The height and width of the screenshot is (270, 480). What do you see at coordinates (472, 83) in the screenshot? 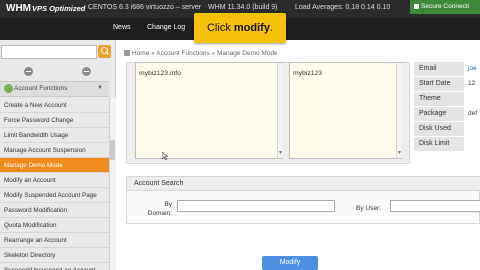
I see `info-value: 12` at bounding box center [472, 83].